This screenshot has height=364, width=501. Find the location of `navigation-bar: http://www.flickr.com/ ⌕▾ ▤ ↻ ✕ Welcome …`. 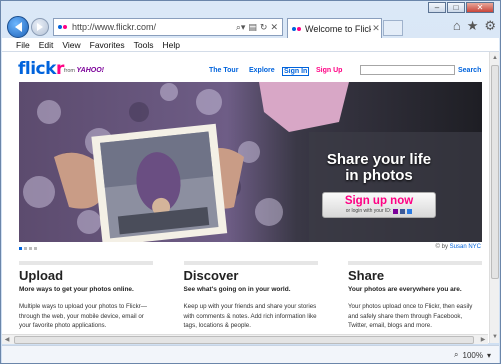

navigation-bar: http://www.flickr.com/ ⌕▾ ▤ ↻ ✕ Welcome … is located at coordinates (251, 27).